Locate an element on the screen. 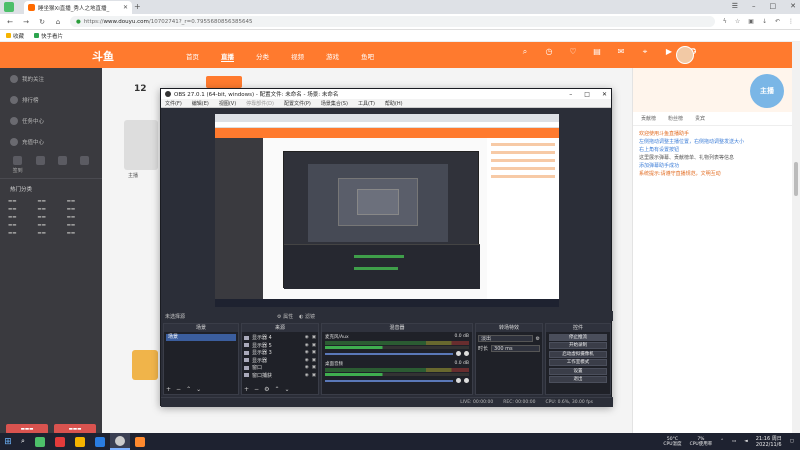 Image resolution: width=800 pixels, height=450 pixels. properties-button: ⚙ 属性 is located at coordinates (285, 316).